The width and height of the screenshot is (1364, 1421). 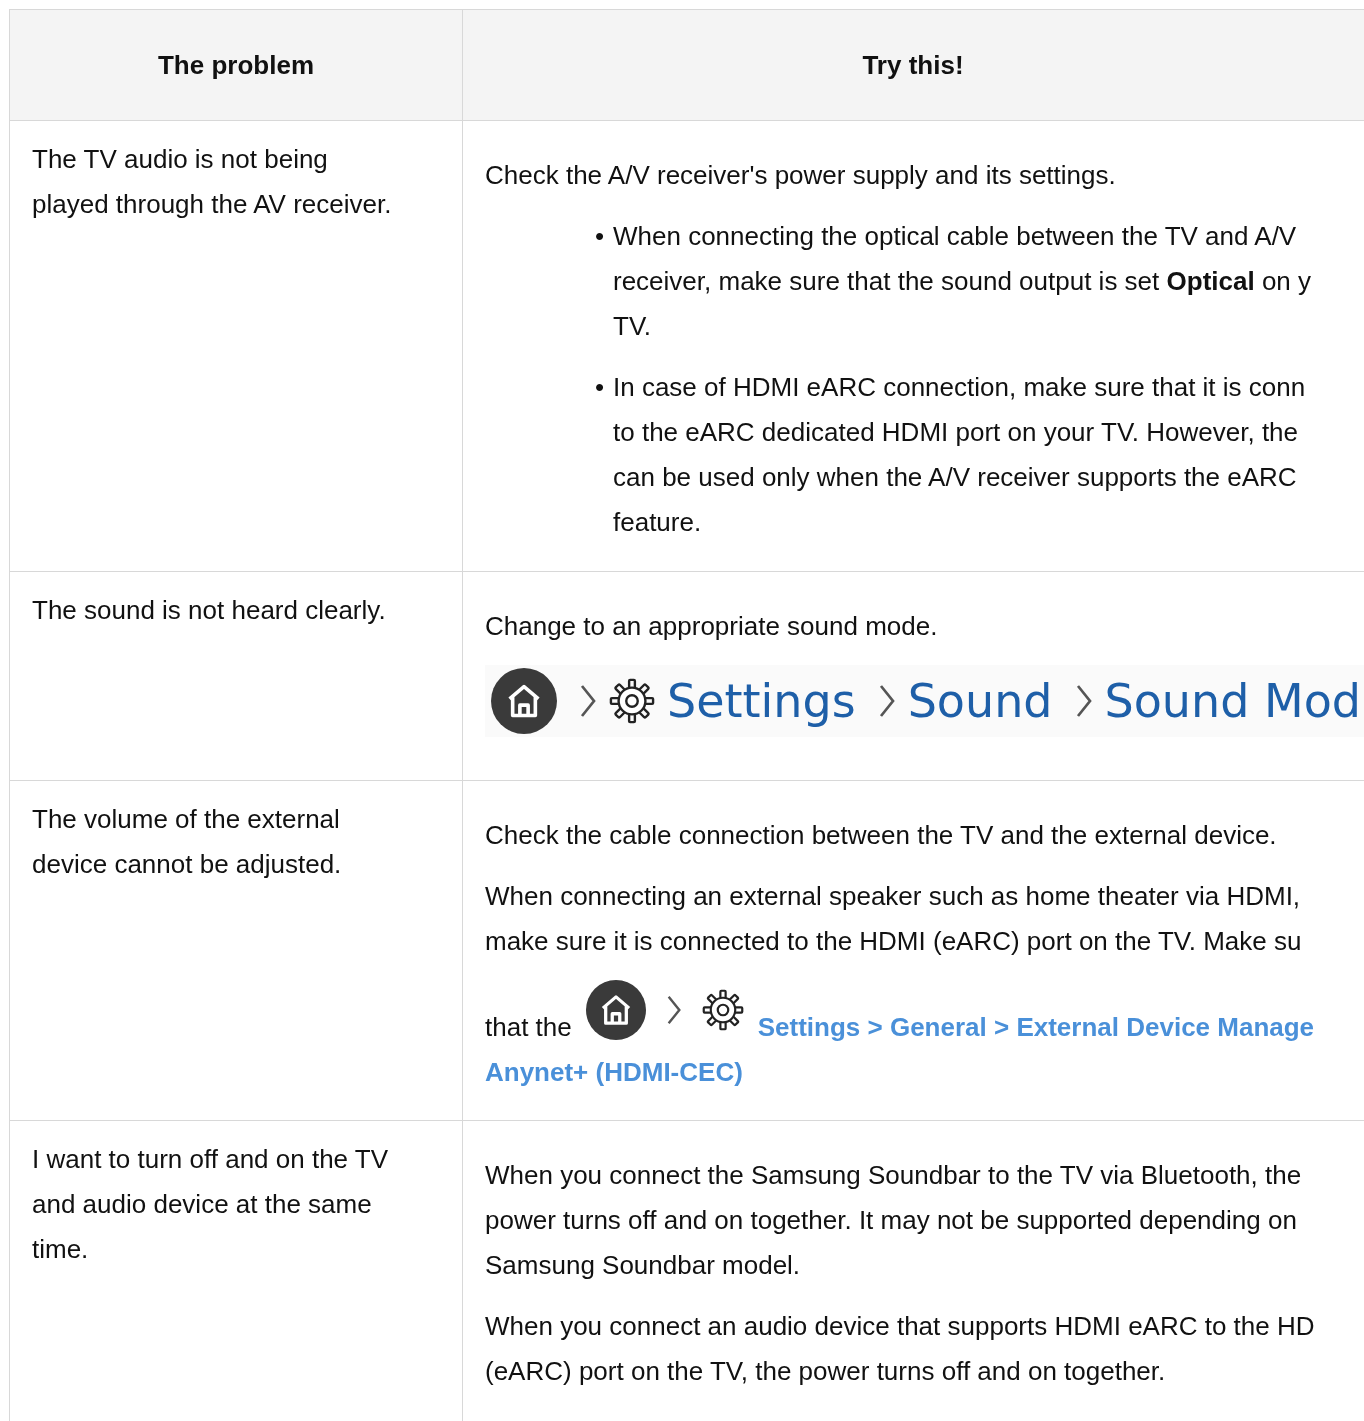 I want to click on instruction-text: Check the A/V receiver's power supply and its settings., so click(x=801, y=175).